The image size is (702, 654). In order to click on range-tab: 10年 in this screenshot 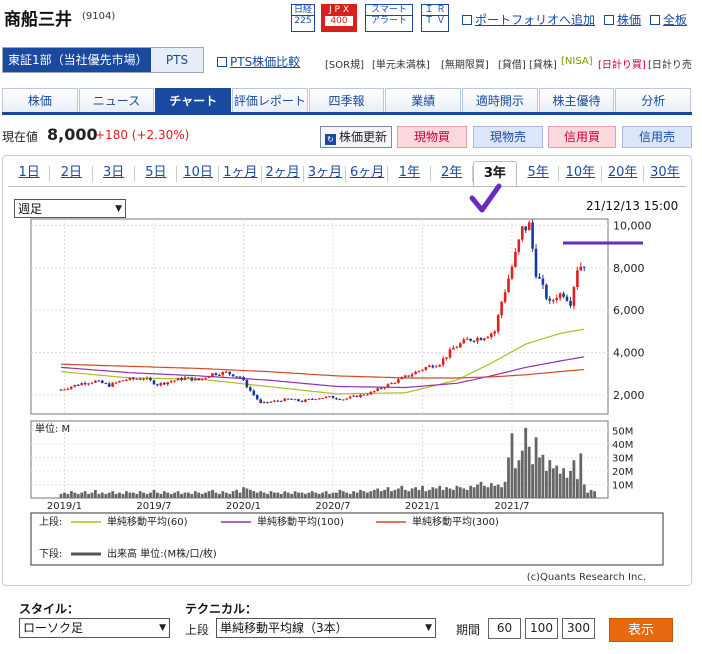, I will do `click(580, 174)`.